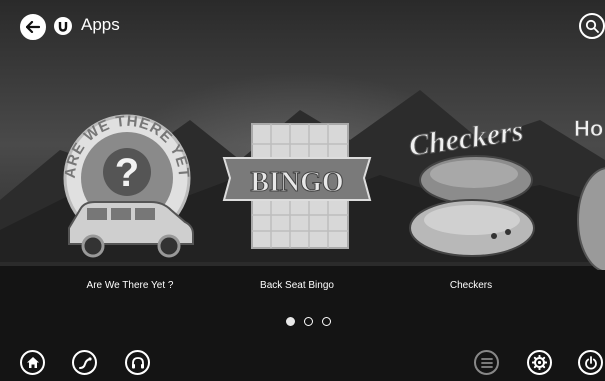  What do you see at coordinates (63, 26) in the screenshot?
I see `u-logo-icon` at bounding box center [63, 26].